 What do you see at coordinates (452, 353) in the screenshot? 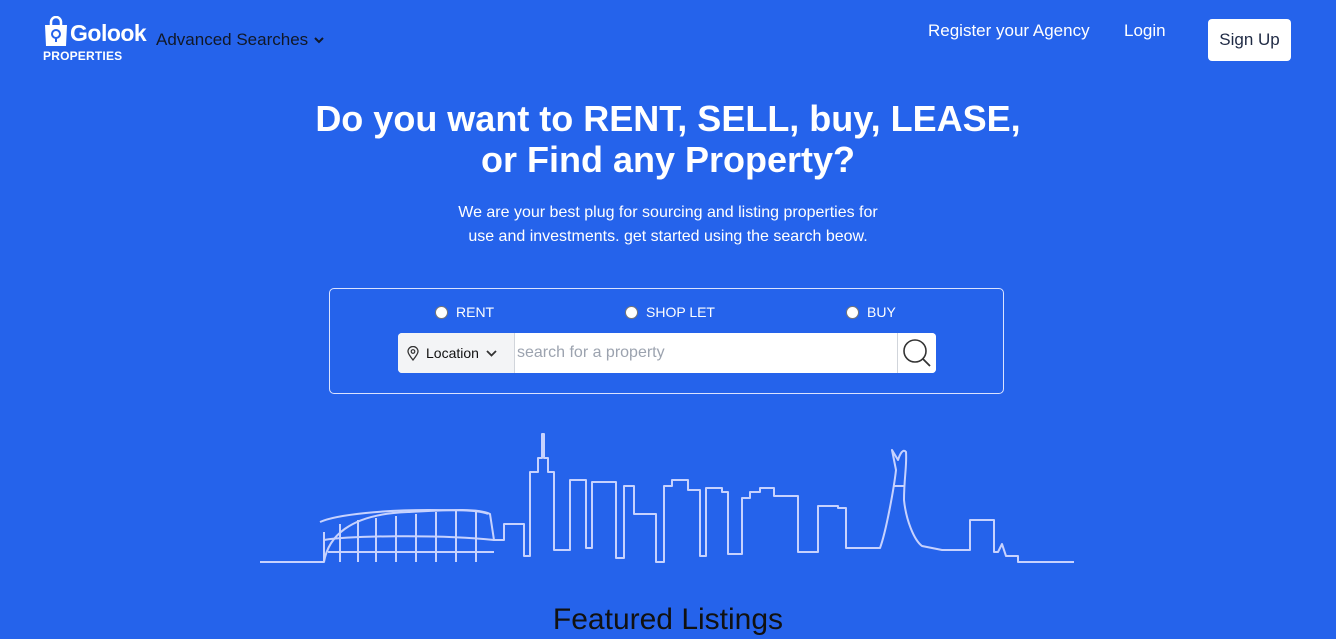
I see `location-label: Location` at bounding box center [452, 353].